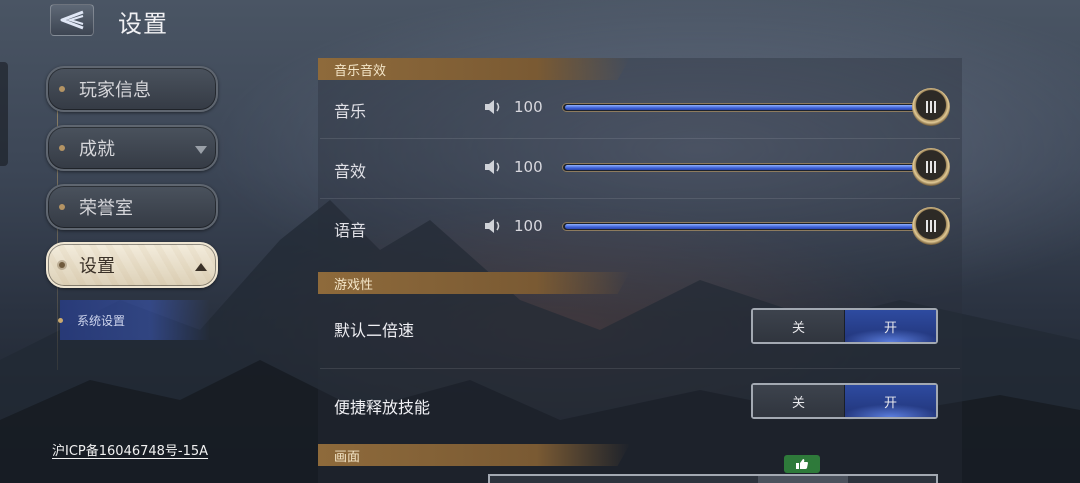 This screenshot has width=1080, height=483. I want to click on back-button, so click(72, 20).